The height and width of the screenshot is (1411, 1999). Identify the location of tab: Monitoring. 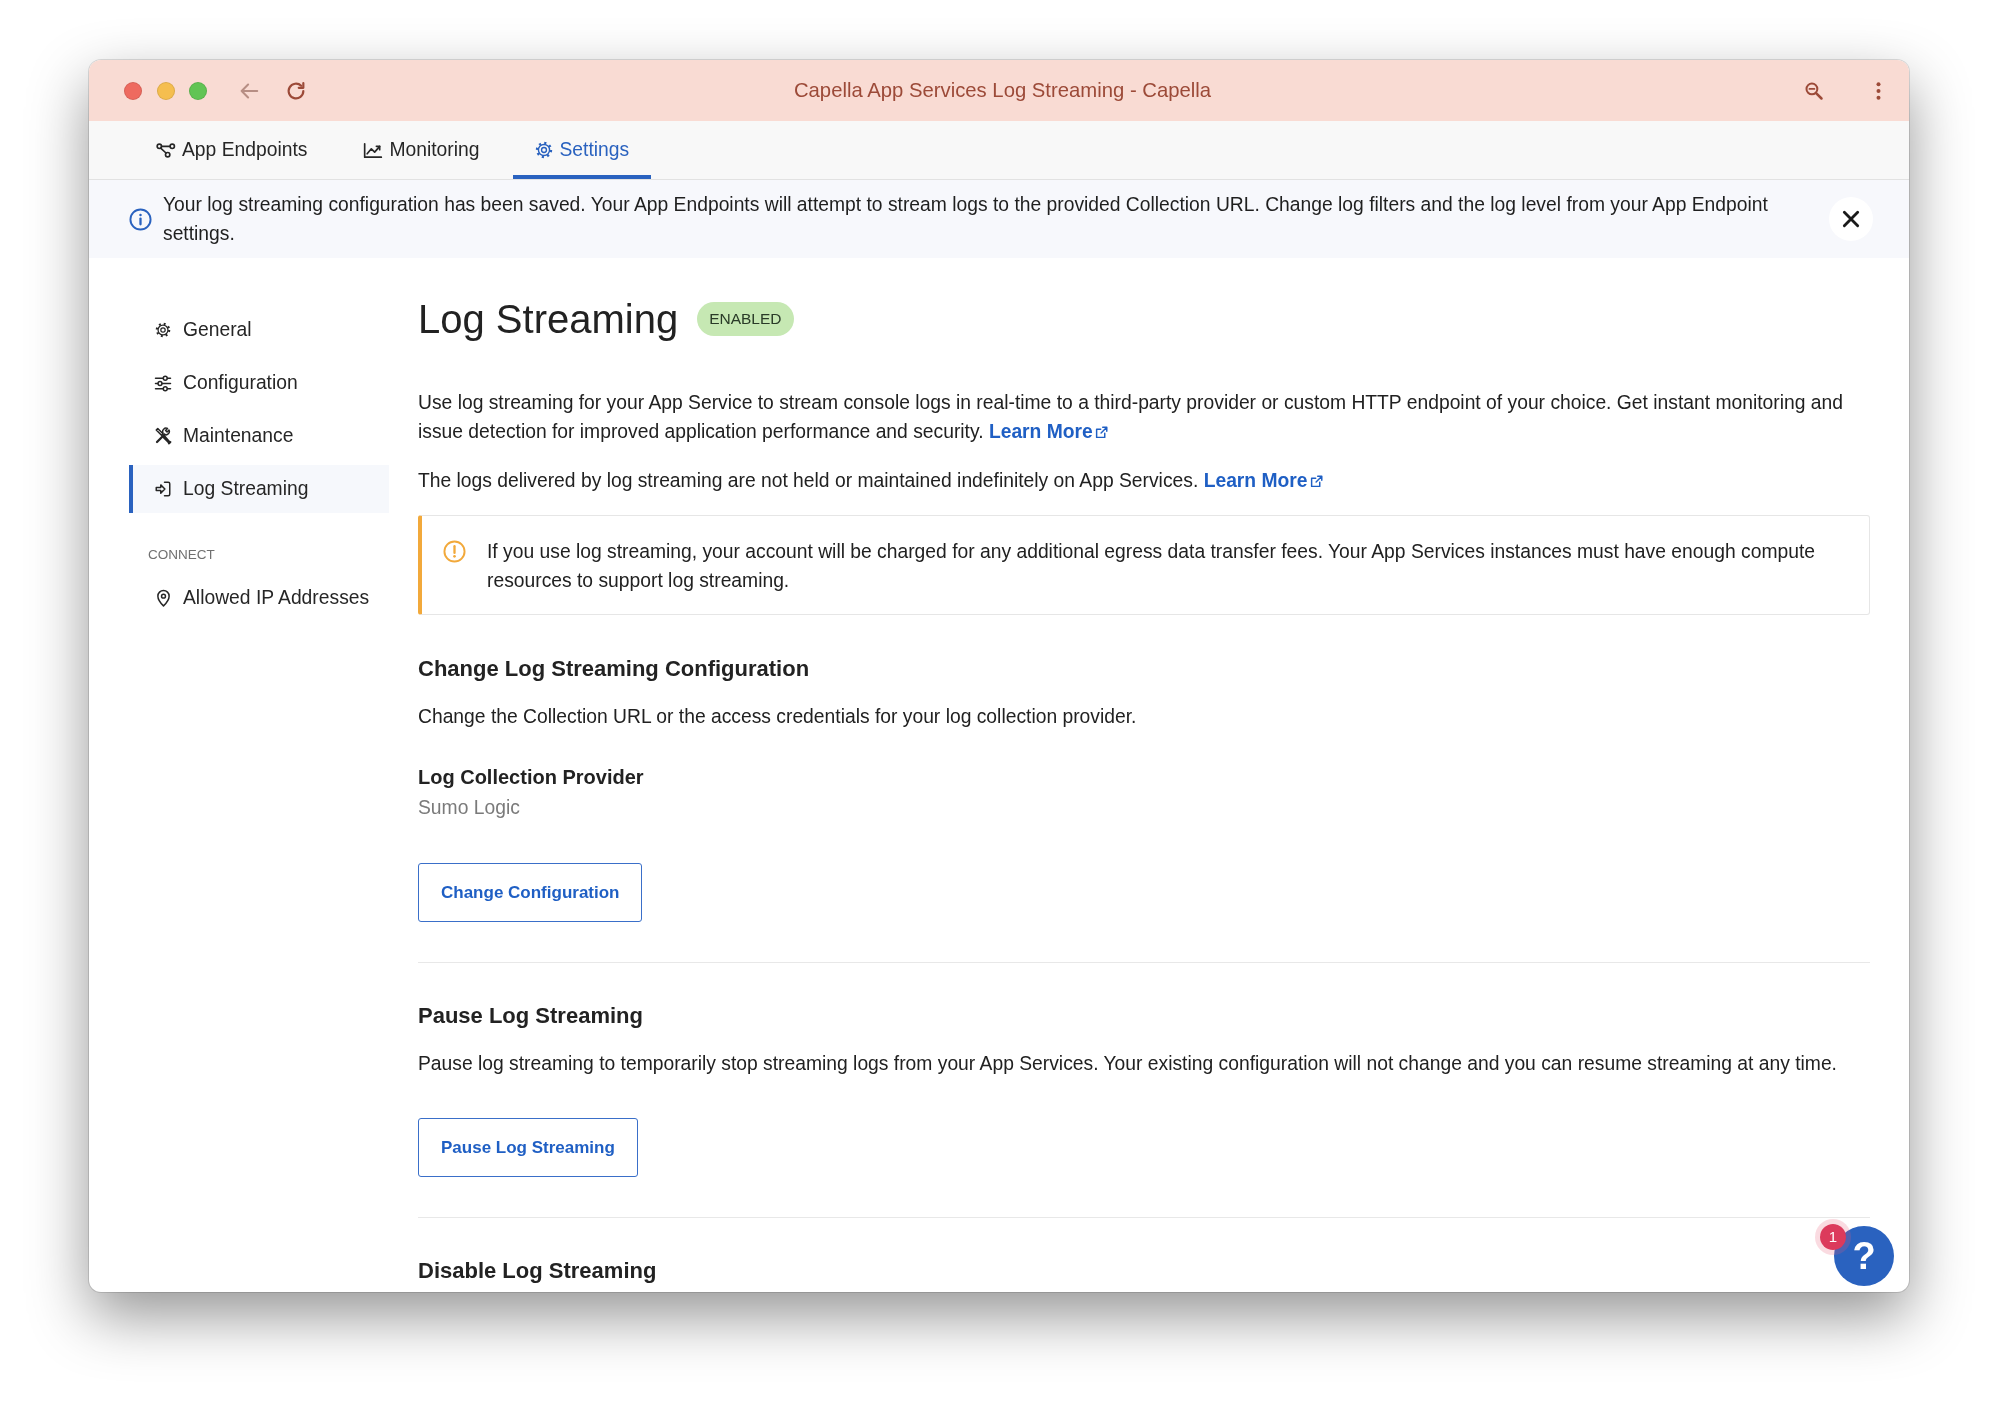
(421, 150).